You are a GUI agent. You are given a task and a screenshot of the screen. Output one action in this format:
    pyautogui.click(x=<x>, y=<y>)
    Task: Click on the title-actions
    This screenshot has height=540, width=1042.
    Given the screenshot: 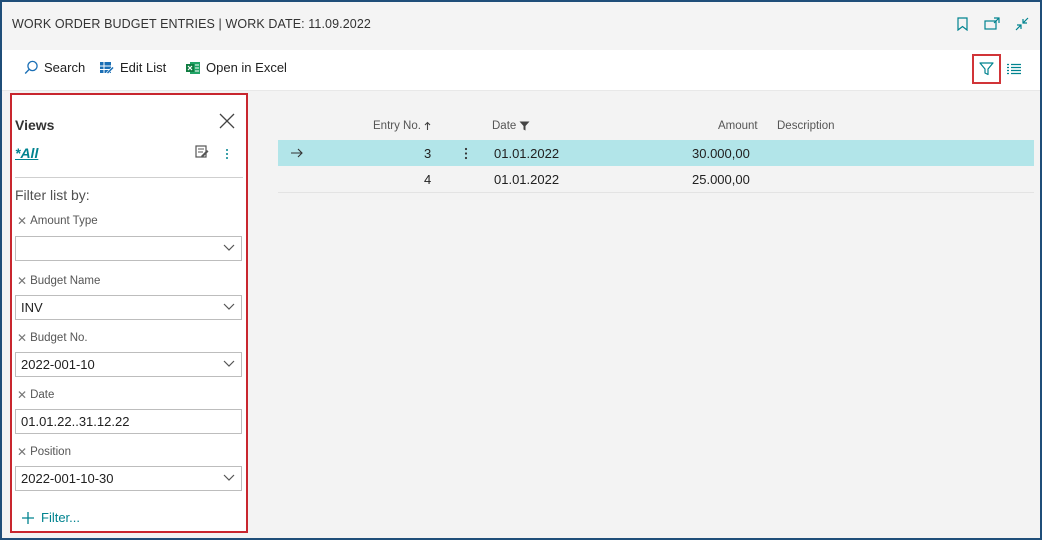 What is the action you would take?
    pyautogui.click(x=992, y=24)
    